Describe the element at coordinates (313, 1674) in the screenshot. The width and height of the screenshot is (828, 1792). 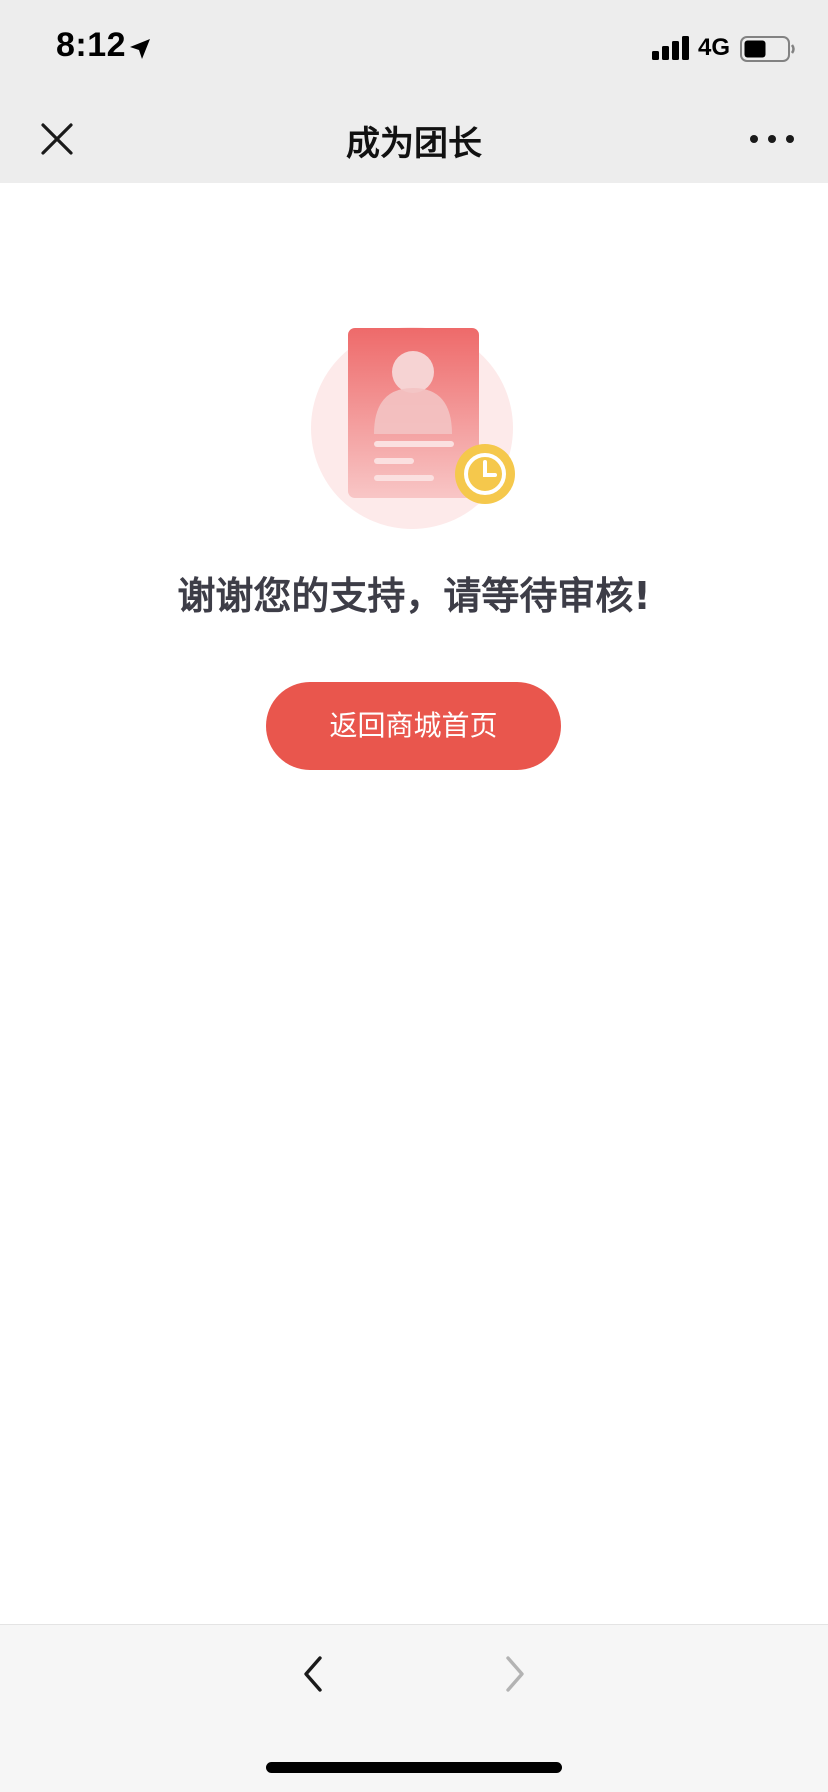
I see `back-chevron-icon` at that location.